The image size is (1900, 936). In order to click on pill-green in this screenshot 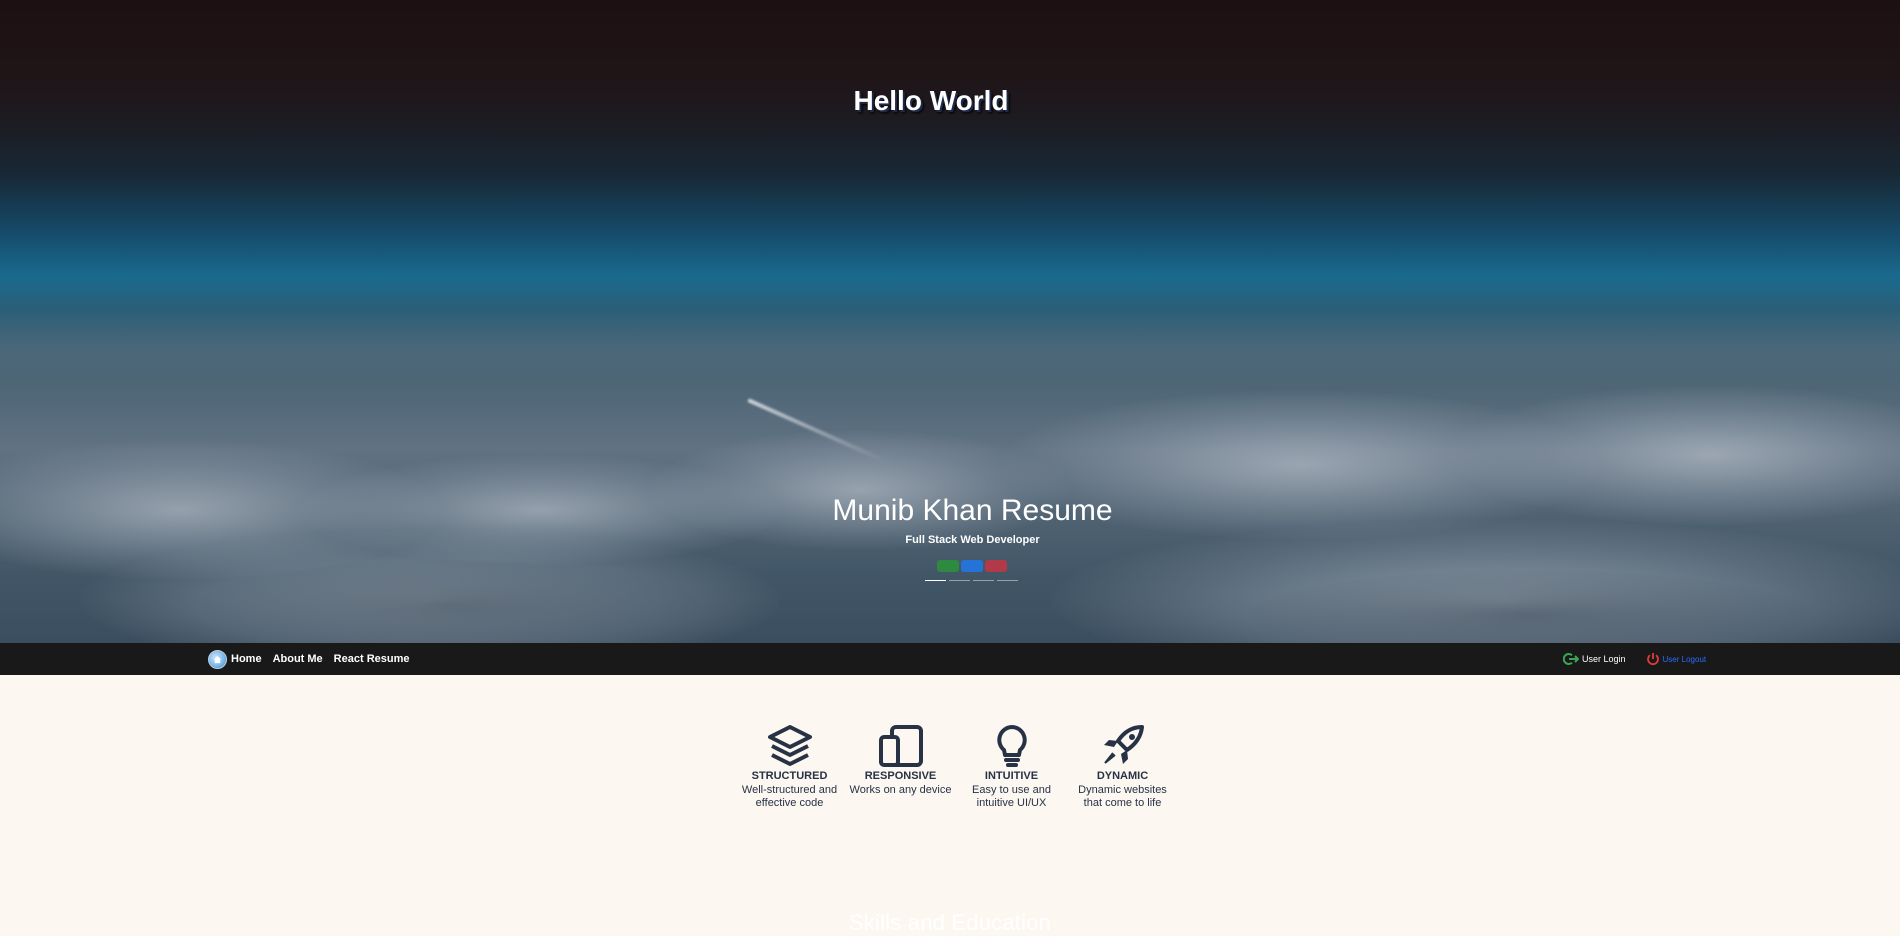, I will do `click(948, 566)`.